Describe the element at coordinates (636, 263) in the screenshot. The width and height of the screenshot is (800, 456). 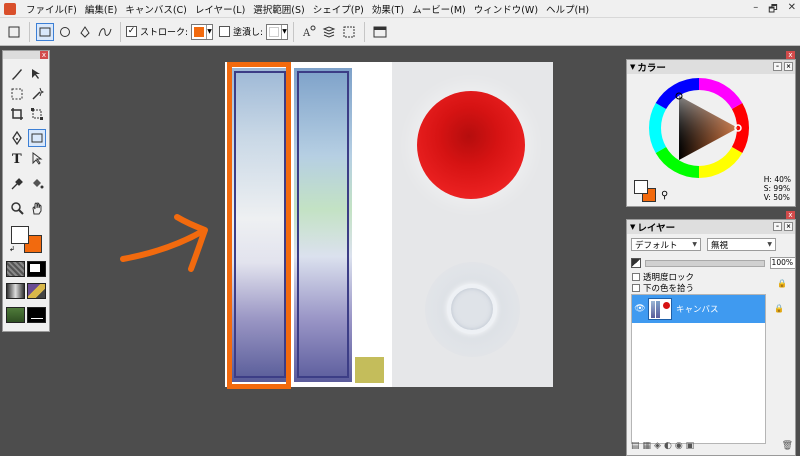
I see `opacity-icon` at that location.